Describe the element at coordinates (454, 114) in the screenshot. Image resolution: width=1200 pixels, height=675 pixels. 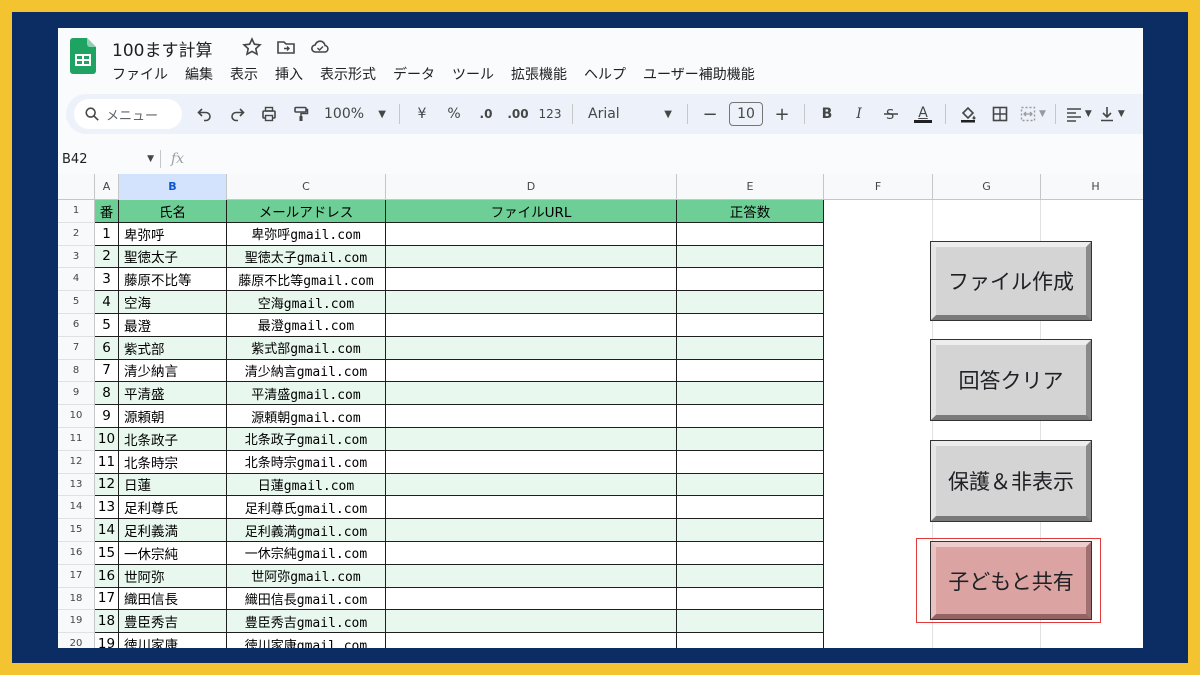
I see `percent-format-button: %` at that location.